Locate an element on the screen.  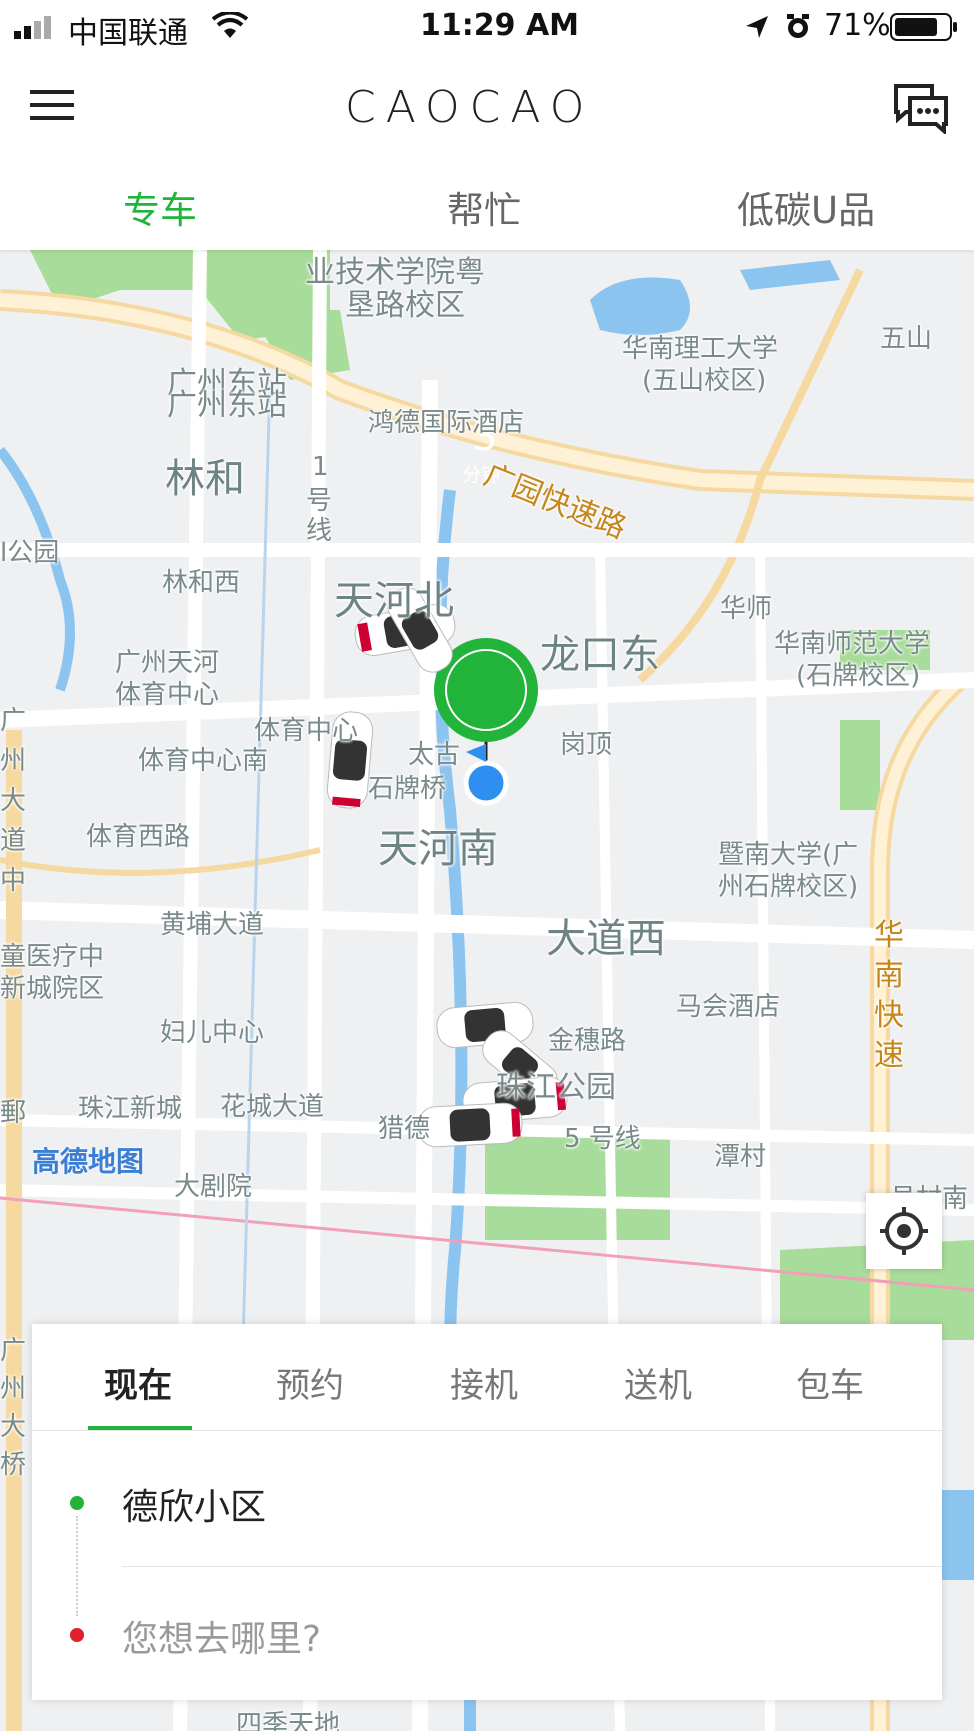
tab-ditan: 低碳U品 is located at coordinates (806, 207).